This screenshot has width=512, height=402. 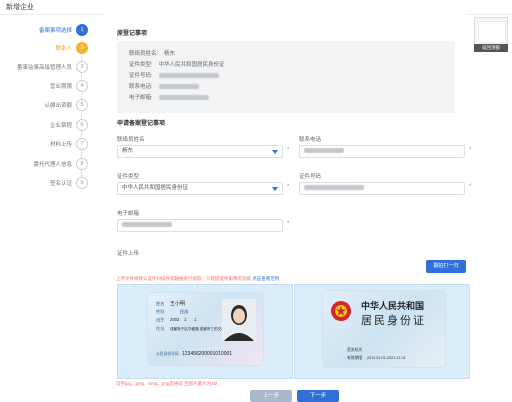 What do you see at coordinates (50, 48) in the screenshot?
I see `step-2: 联系人 2` at bounding box center [50, 48].